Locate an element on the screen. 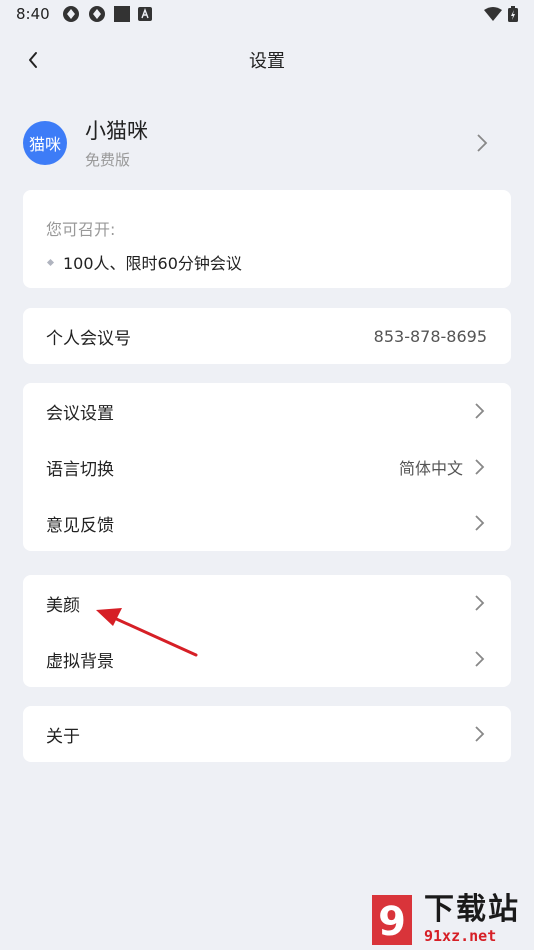 The height and width of the screenshot is (950, 534). nav-bar: 设置 is located at coordinates (267, 60).